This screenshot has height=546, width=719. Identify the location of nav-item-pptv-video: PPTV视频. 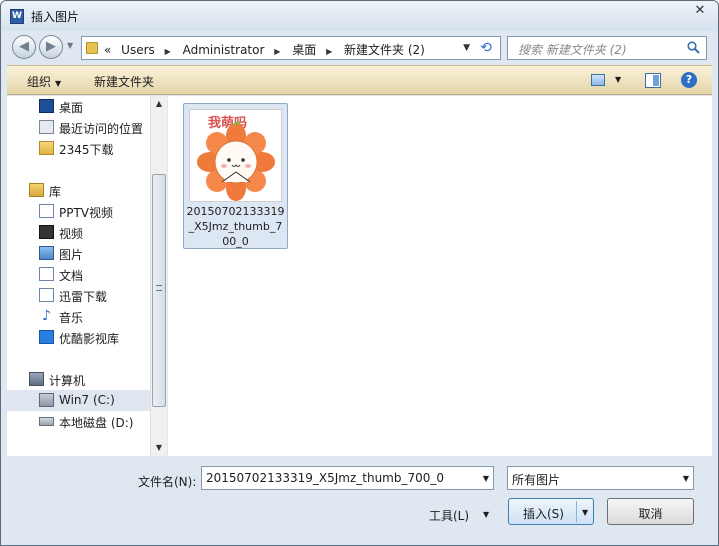
(78, 211).